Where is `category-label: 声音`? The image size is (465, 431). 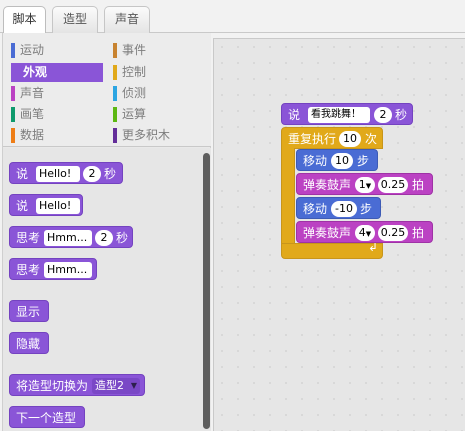
category-label: 声音 is located at coordinates (32, 93).